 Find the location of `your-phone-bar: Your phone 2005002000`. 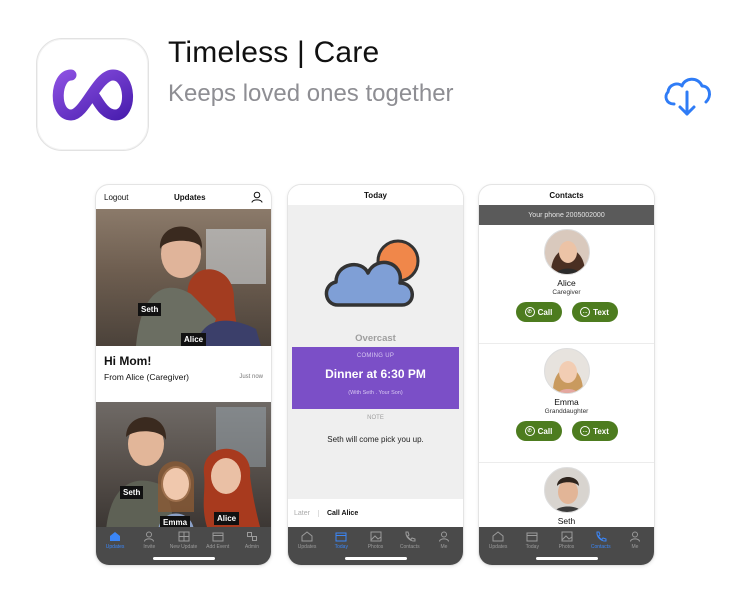

your-phone-bar: Your phone 2005002000 is located at coordinates (566, 215).